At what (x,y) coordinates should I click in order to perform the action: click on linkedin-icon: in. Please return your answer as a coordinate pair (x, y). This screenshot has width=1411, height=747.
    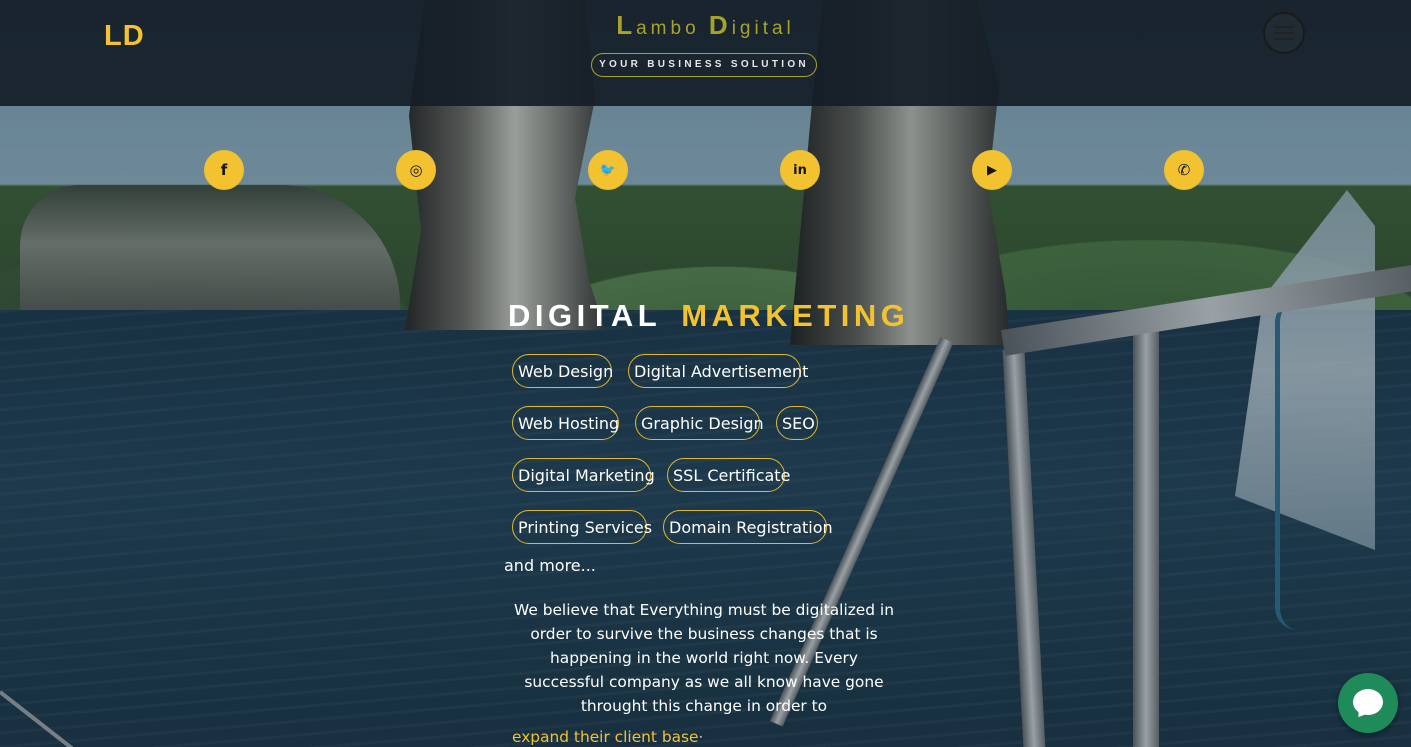
    Looking at the image, I should click on (800, 170).